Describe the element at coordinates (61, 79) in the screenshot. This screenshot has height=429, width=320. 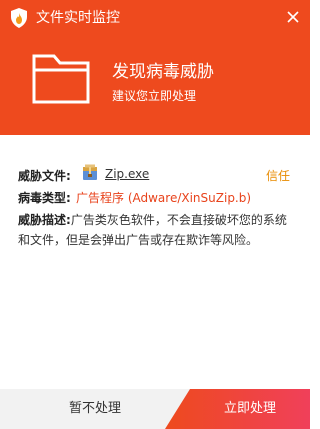
I see `folder-icon` at that location.